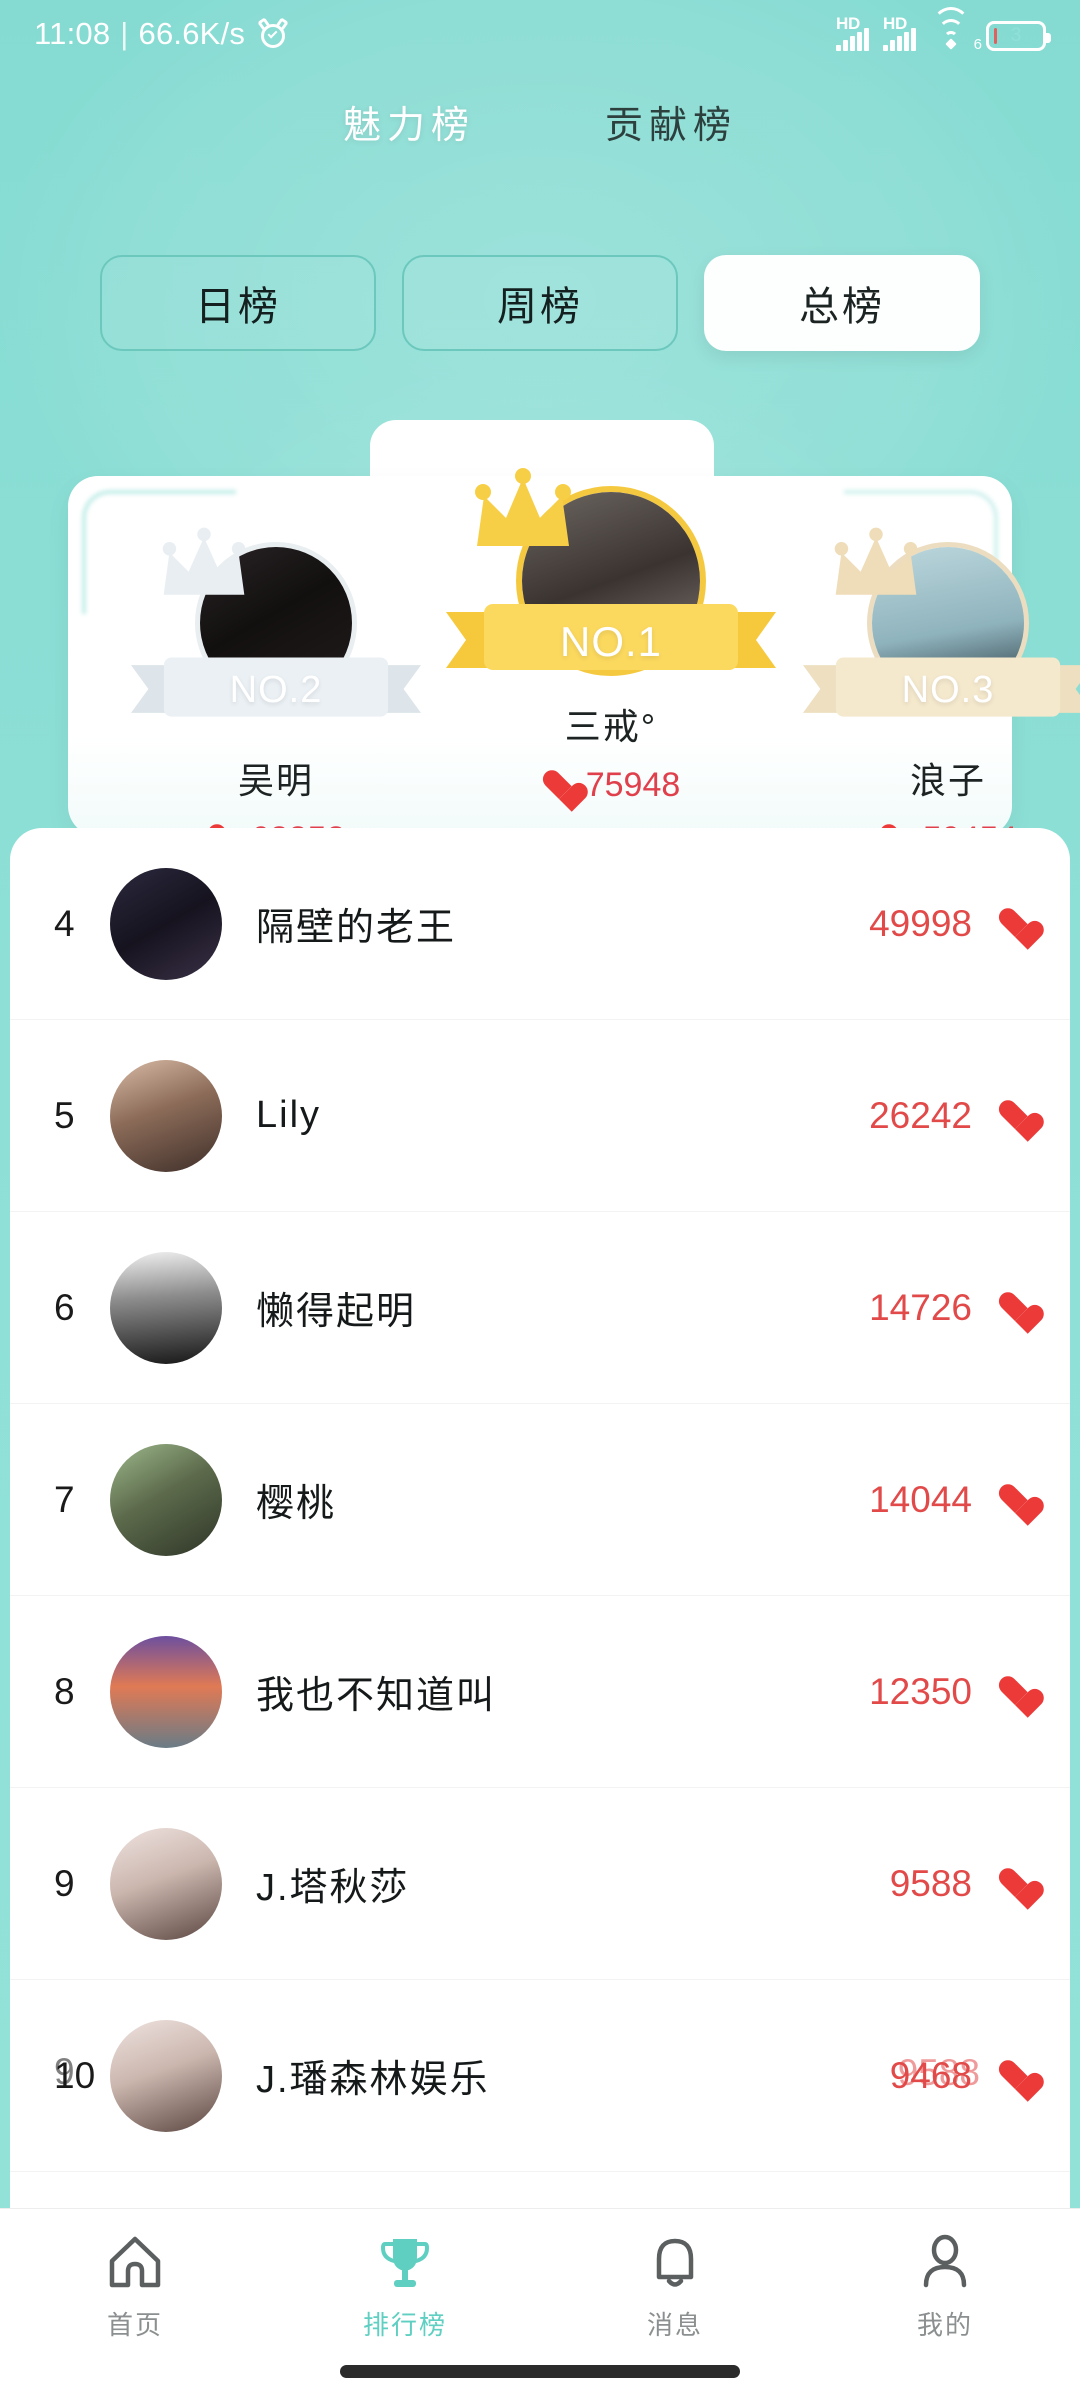  I want to click on podium-first-place: NO.1 三戒° 75948, so click(611, 628).